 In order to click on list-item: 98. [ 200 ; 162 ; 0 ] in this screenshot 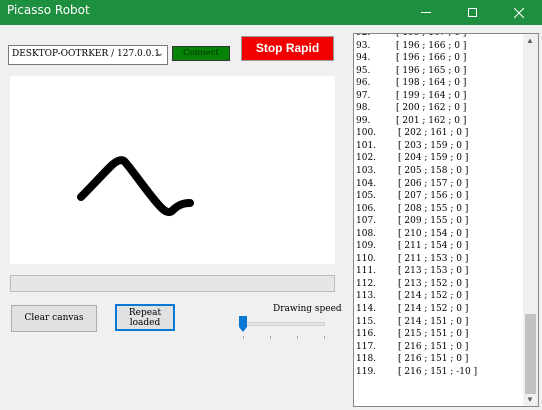, I will do `click(439, 108)`.